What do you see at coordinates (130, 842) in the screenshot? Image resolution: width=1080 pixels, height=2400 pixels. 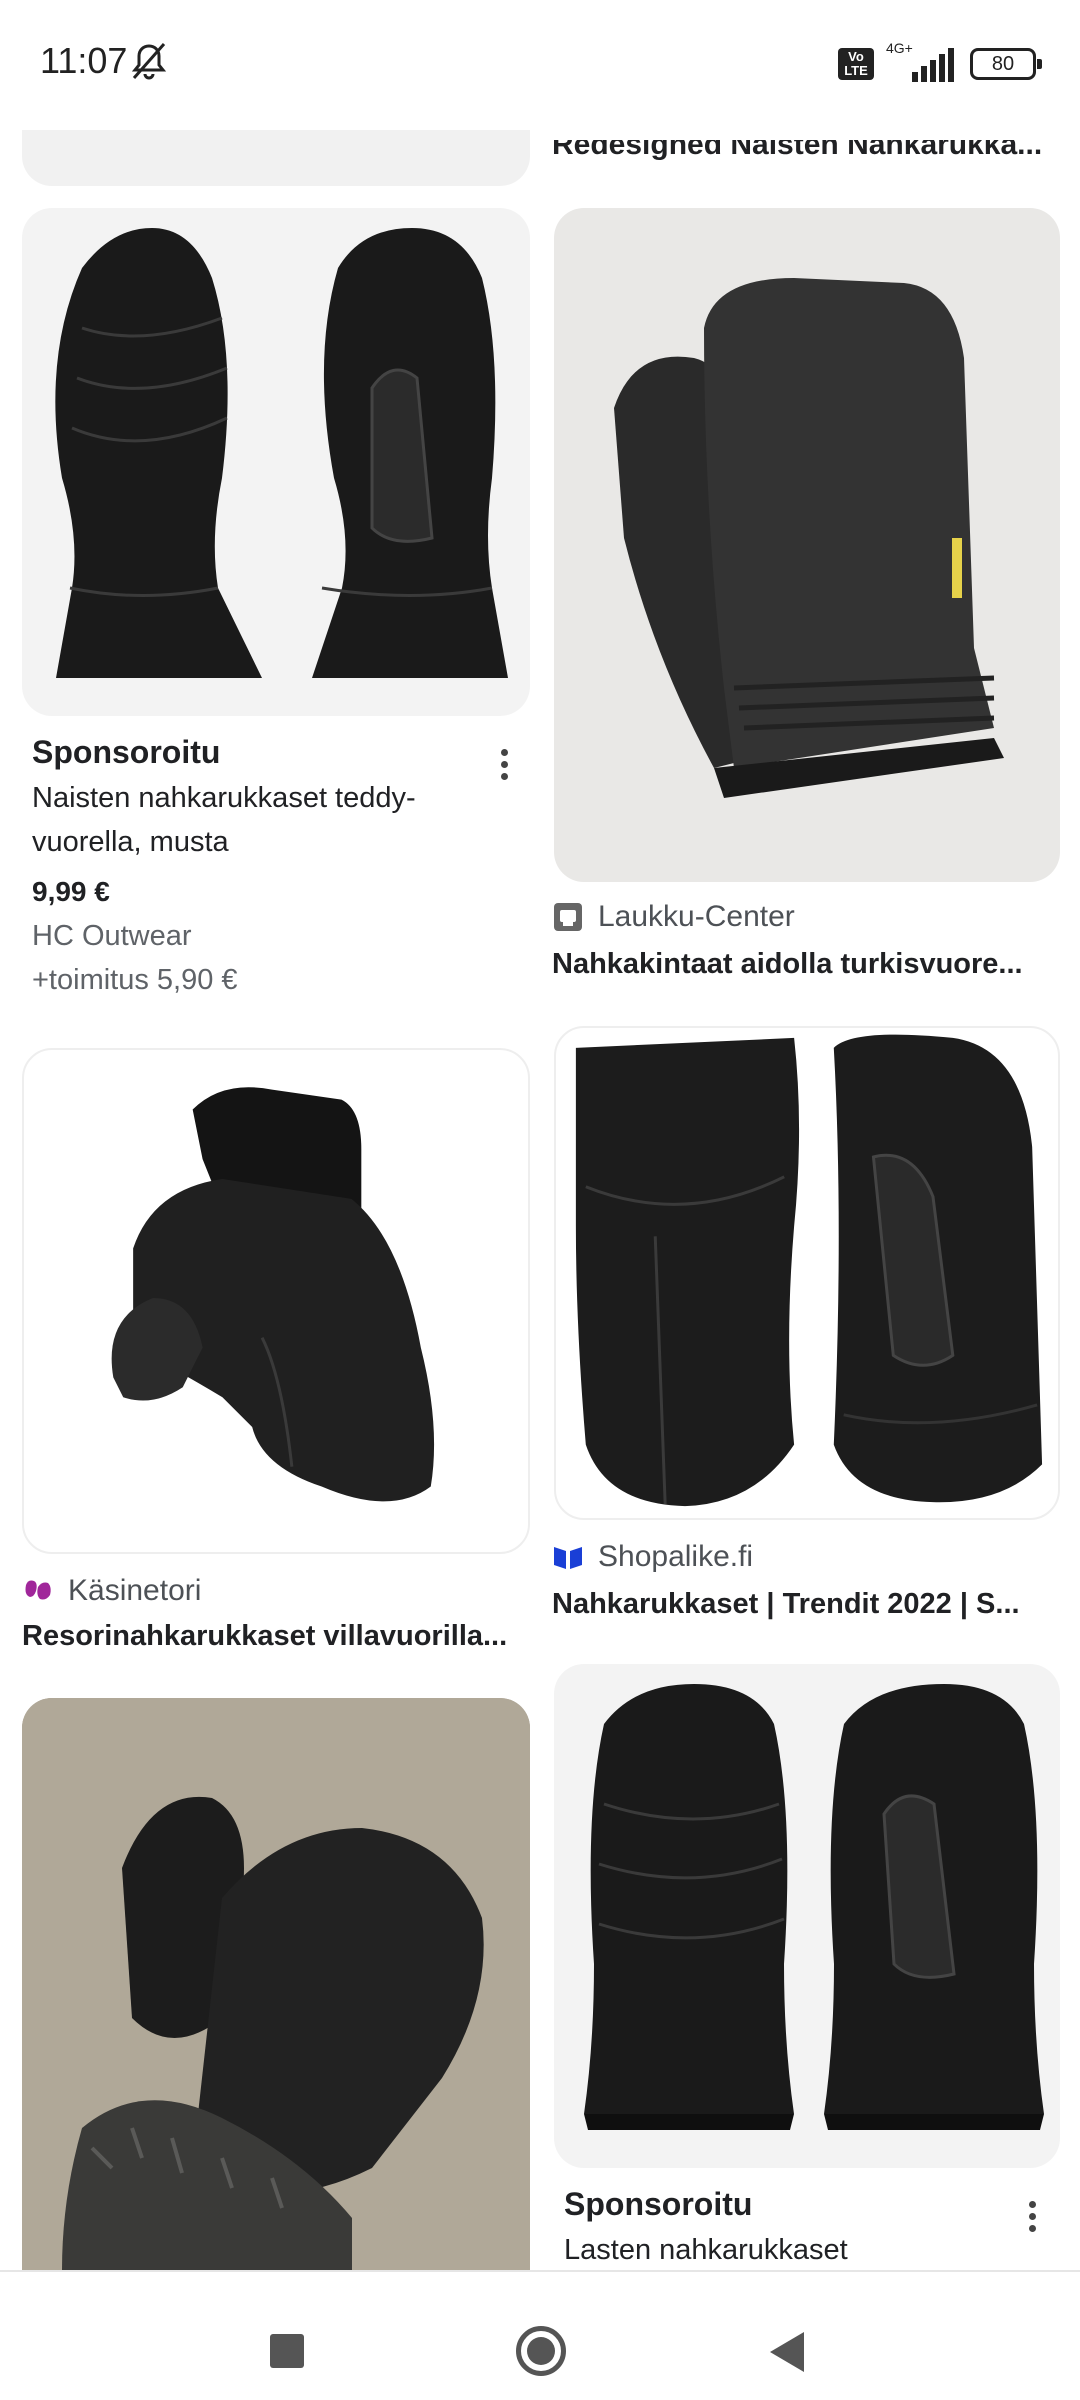 I see `product-title-line2: vuorella, musta` at bounding box center [130, 842].